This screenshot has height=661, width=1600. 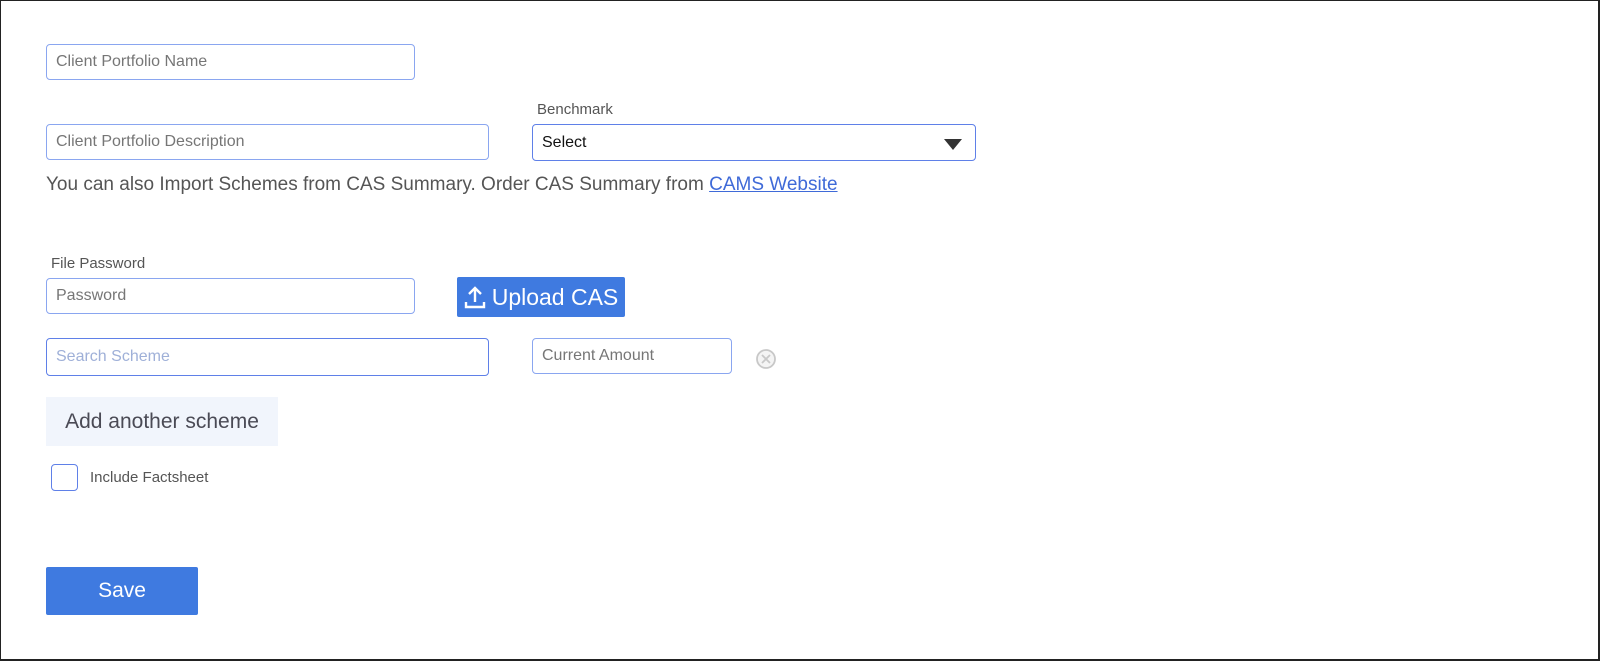 I want to click on close-circle-icon, so click(x=766, y=359).